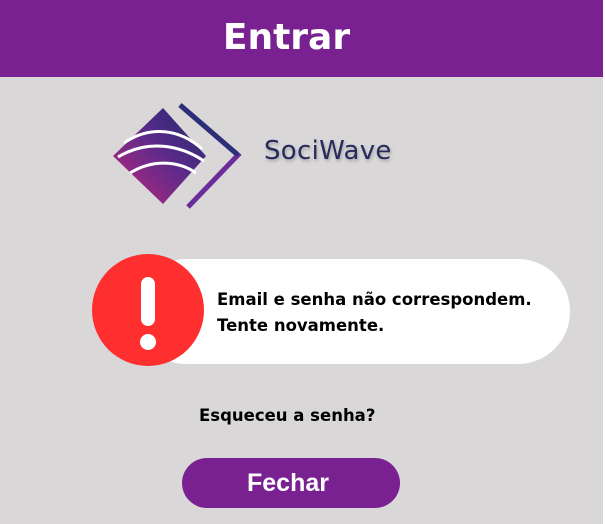  What do you see at coordinates (176, 156) in the screenshot?
I see `sociwave-logo-icon` at bounding box center [176, 156].